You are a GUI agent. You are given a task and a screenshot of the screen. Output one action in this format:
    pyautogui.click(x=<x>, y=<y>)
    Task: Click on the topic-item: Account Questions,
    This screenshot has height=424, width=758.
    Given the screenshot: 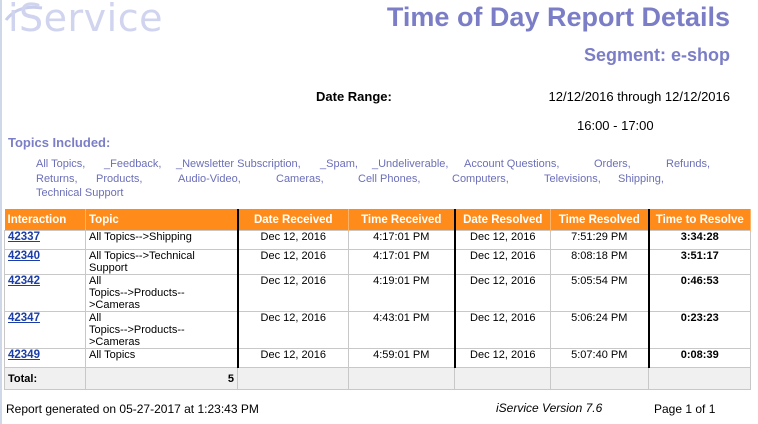 What is the action you would take?
    pyautogui.click(x=512, y=164)
    